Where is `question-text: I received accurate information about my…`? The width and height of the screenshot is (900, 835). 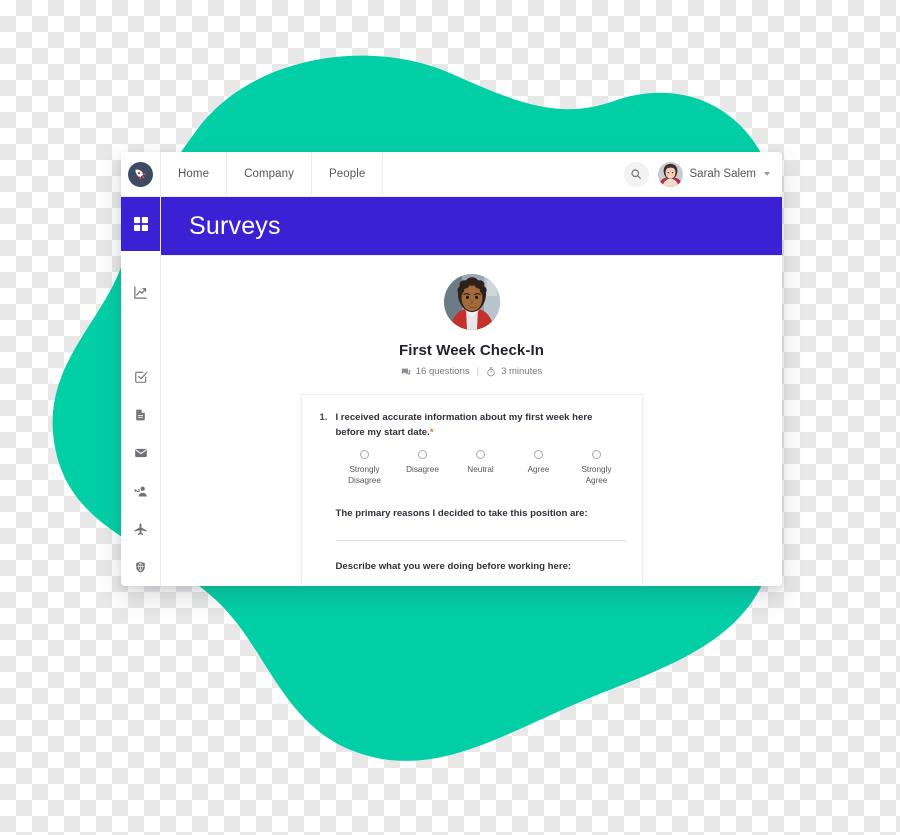
question-text: I received accurate information about my… is located at coordinates (464, 425).